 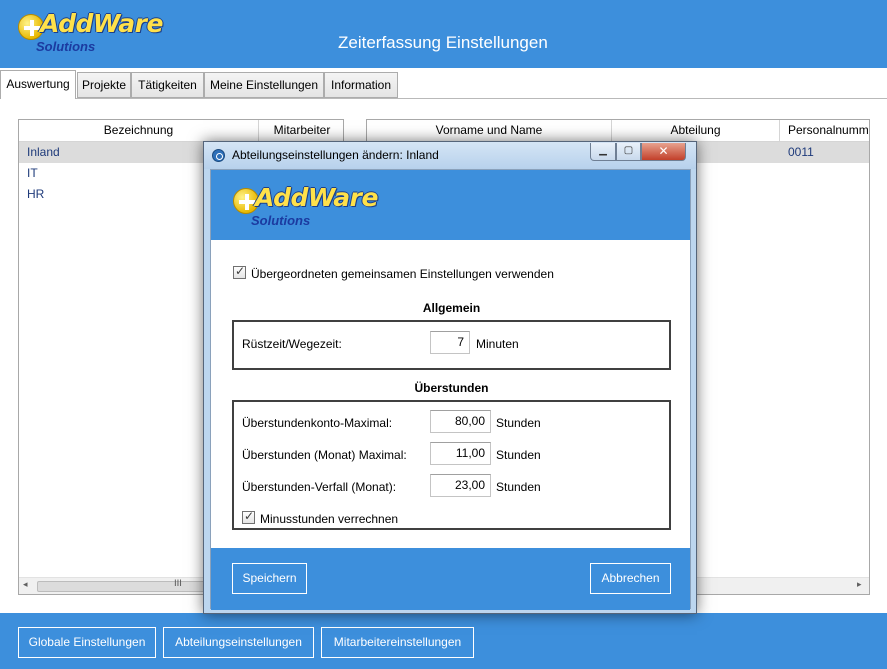 What do you see at coordinates (696, 130) in the screenshot?
I see `column-header-abteilung: Abteilung` at bounding box center [696, 130].